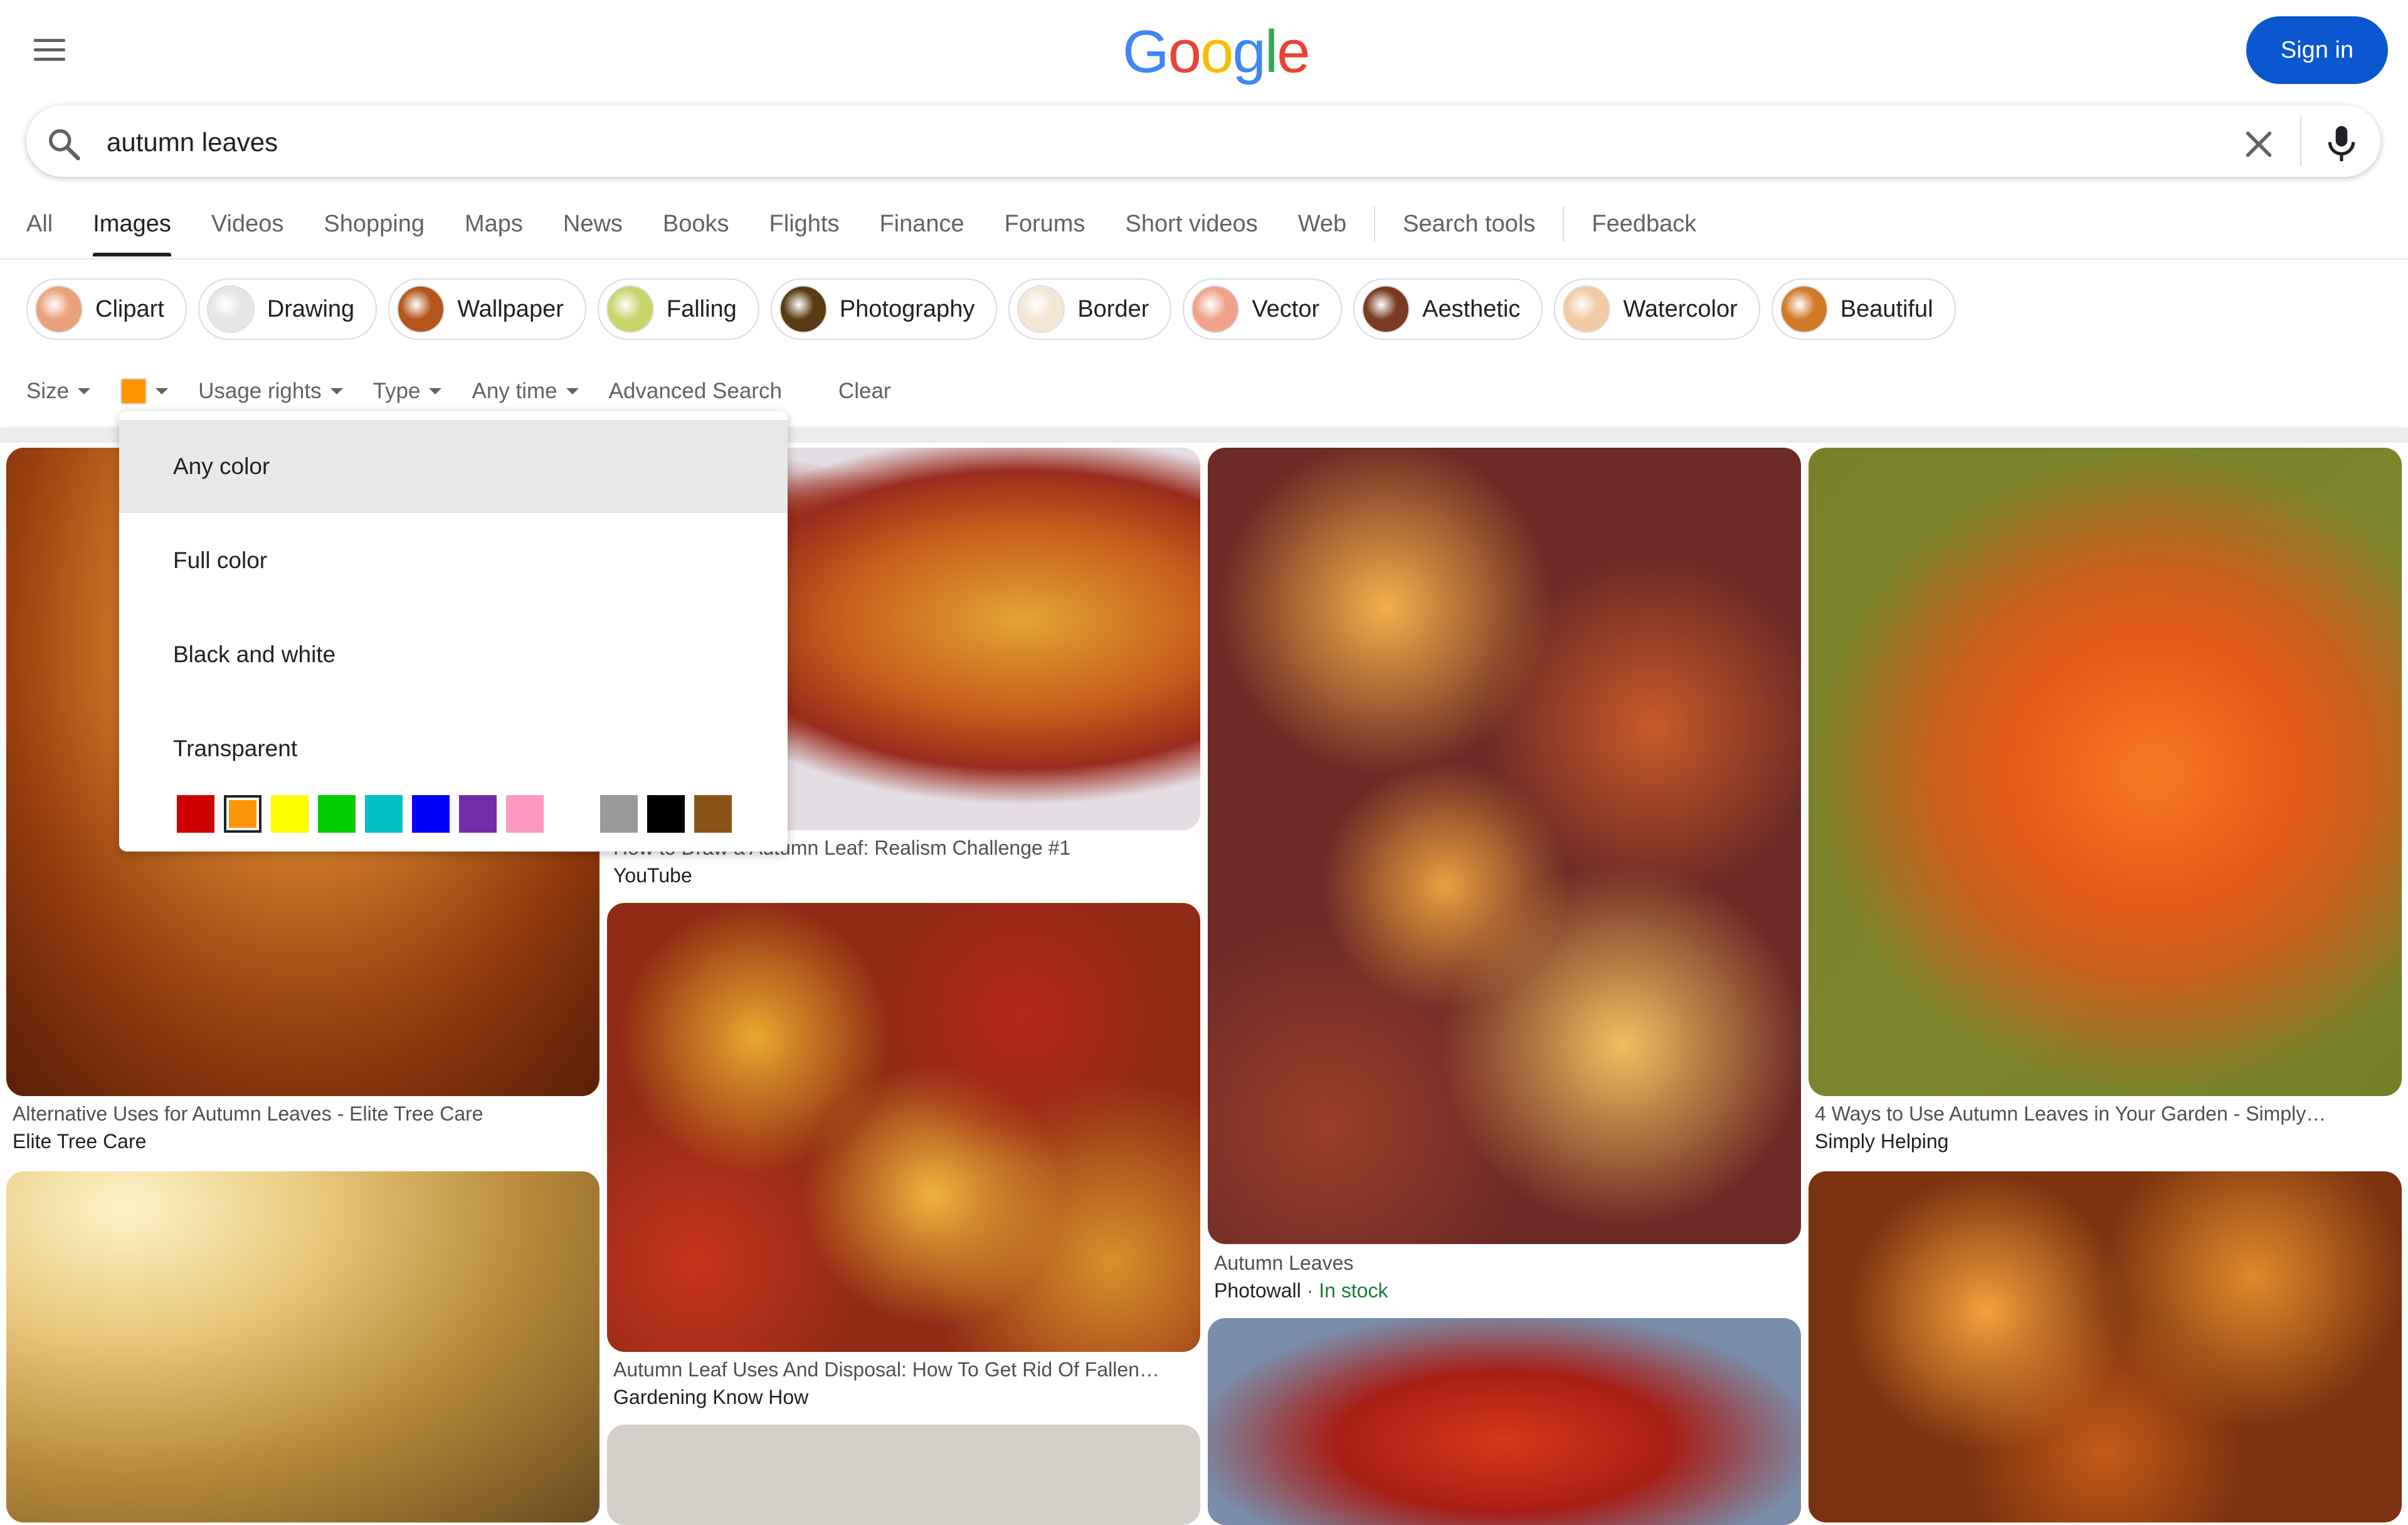 The width and height of the screenshot is (2408, 1525). I want to click on chip-photography: Photography, so click(884, 309).